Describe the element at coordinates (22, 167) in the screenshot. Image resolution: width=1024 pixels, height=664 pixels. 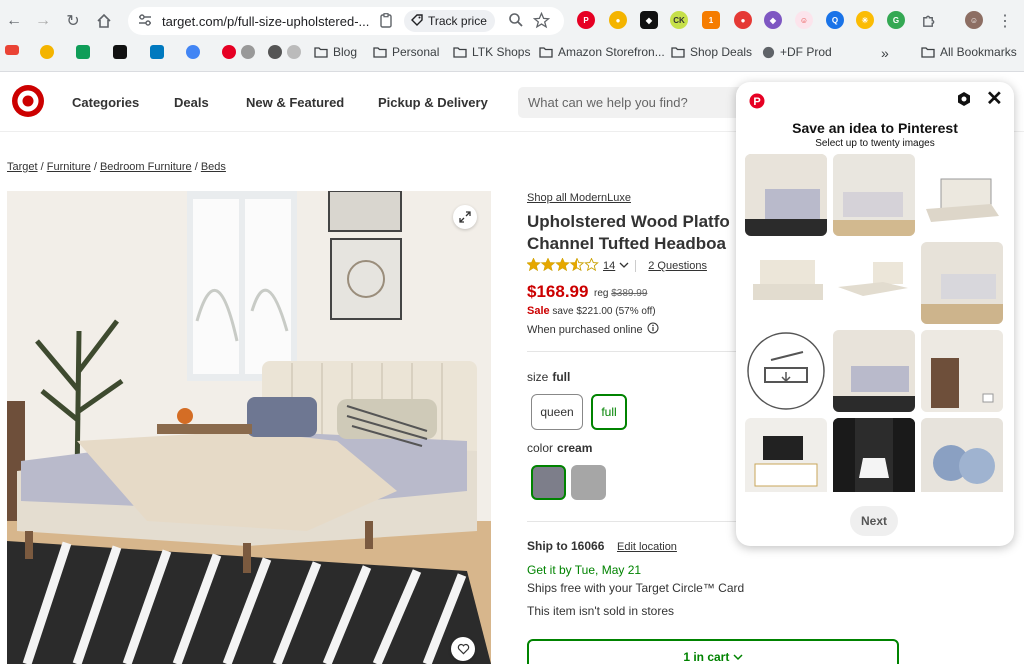
I see `breadcrumb-target: Target` at that location.